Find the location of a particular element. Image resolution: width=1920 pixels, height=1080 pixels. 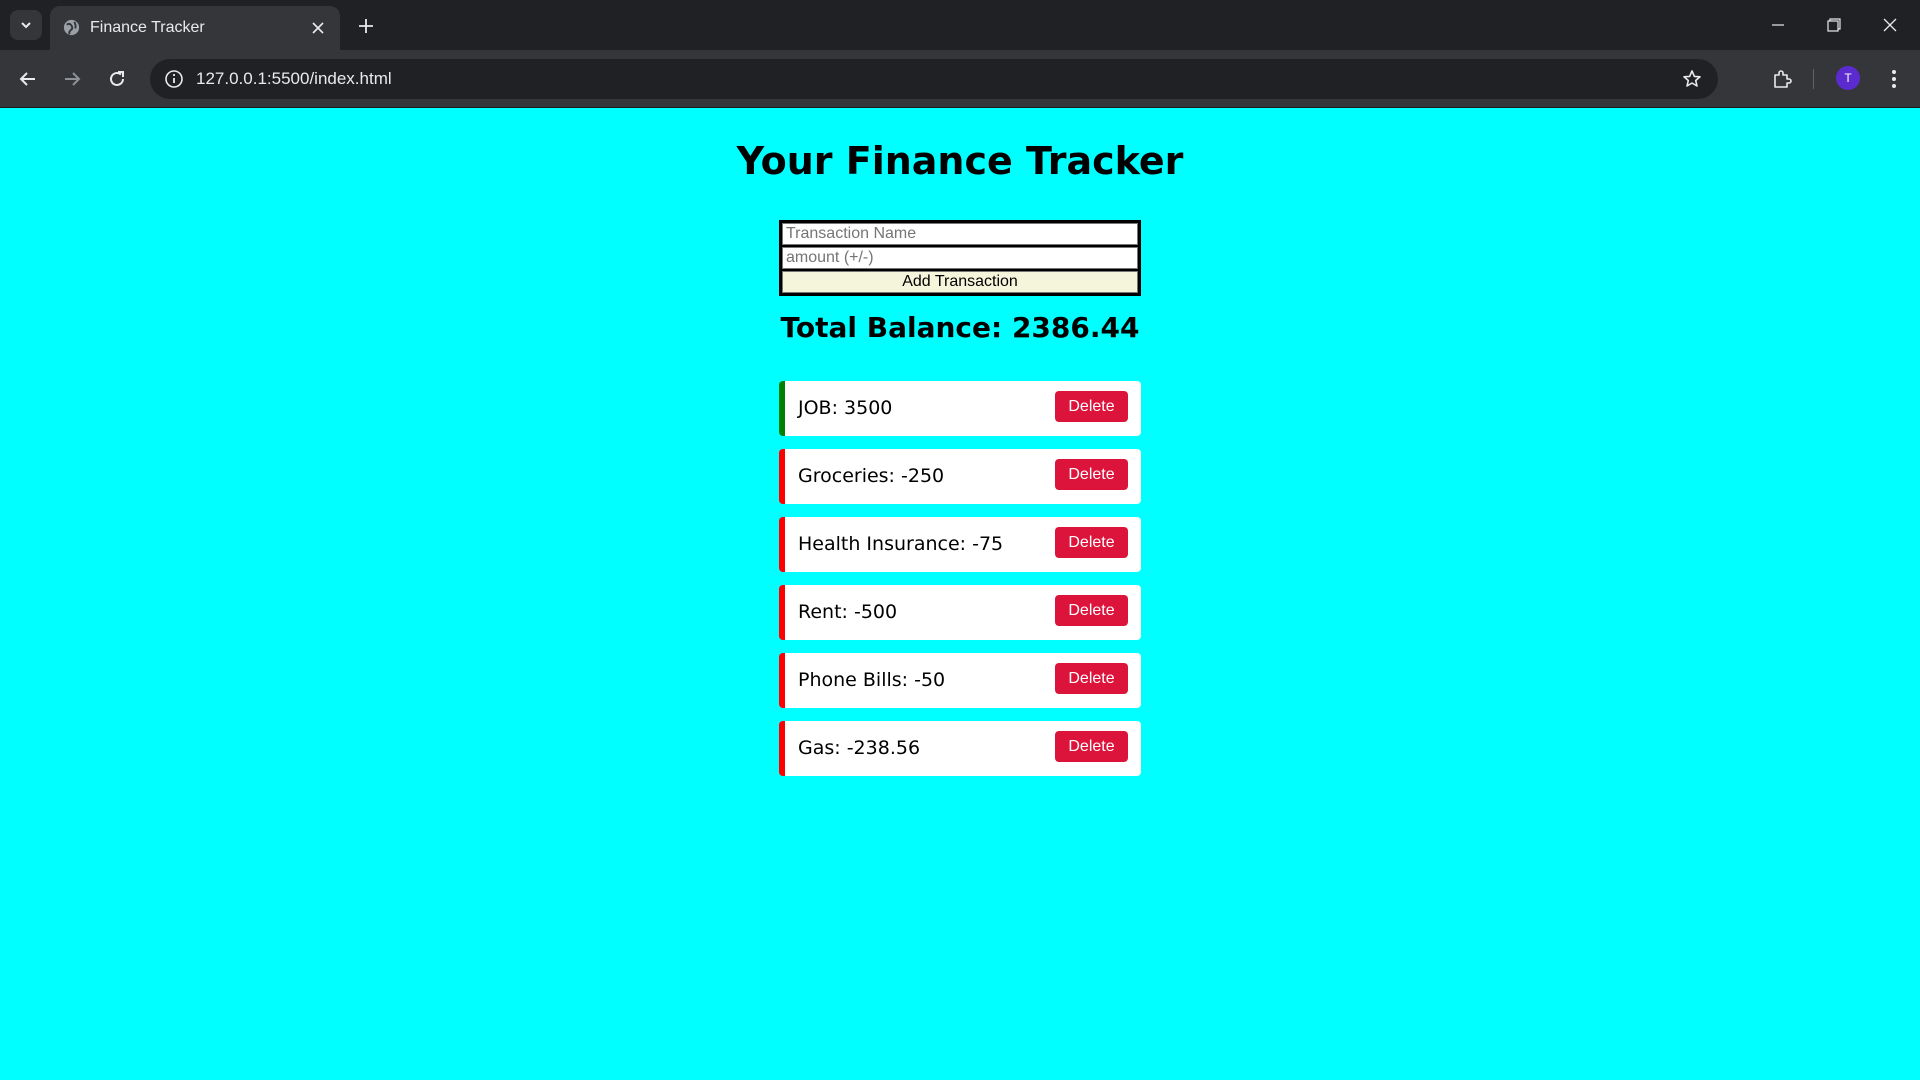

minimize-button is located at coordinates (1778, 25).